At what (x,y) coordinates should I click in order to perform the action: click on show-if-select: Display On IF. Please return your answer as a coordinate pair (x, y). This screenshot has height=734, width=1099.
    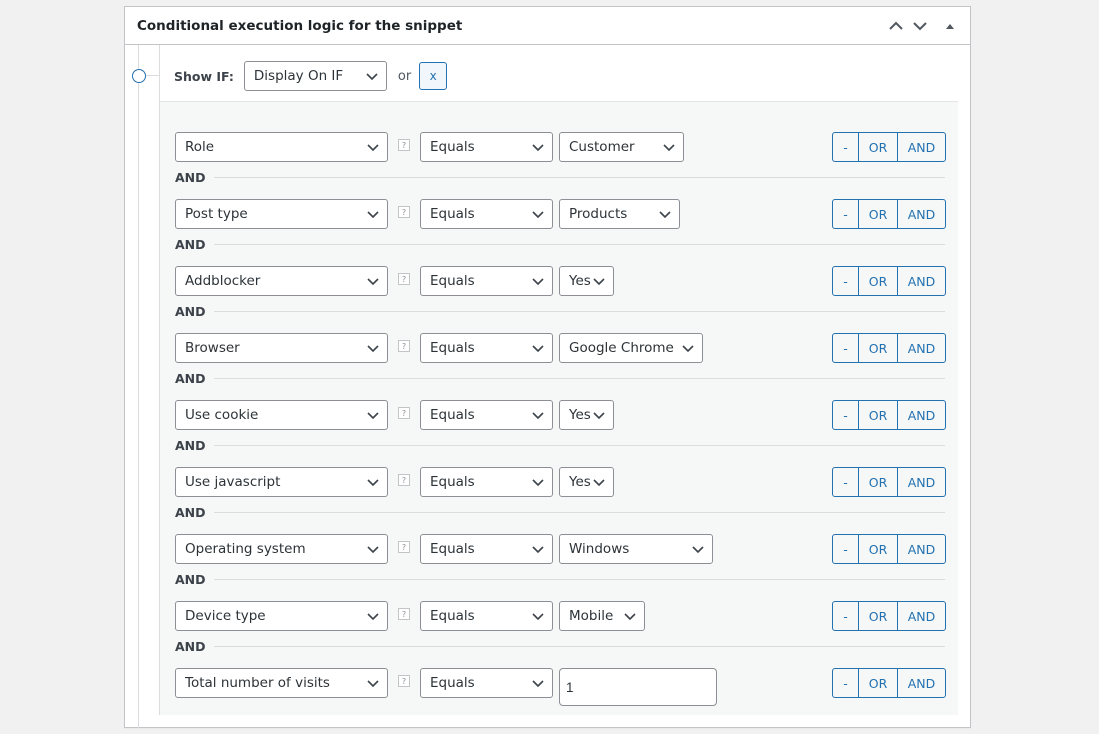
    Looking at the image, I should click on (315, 76).